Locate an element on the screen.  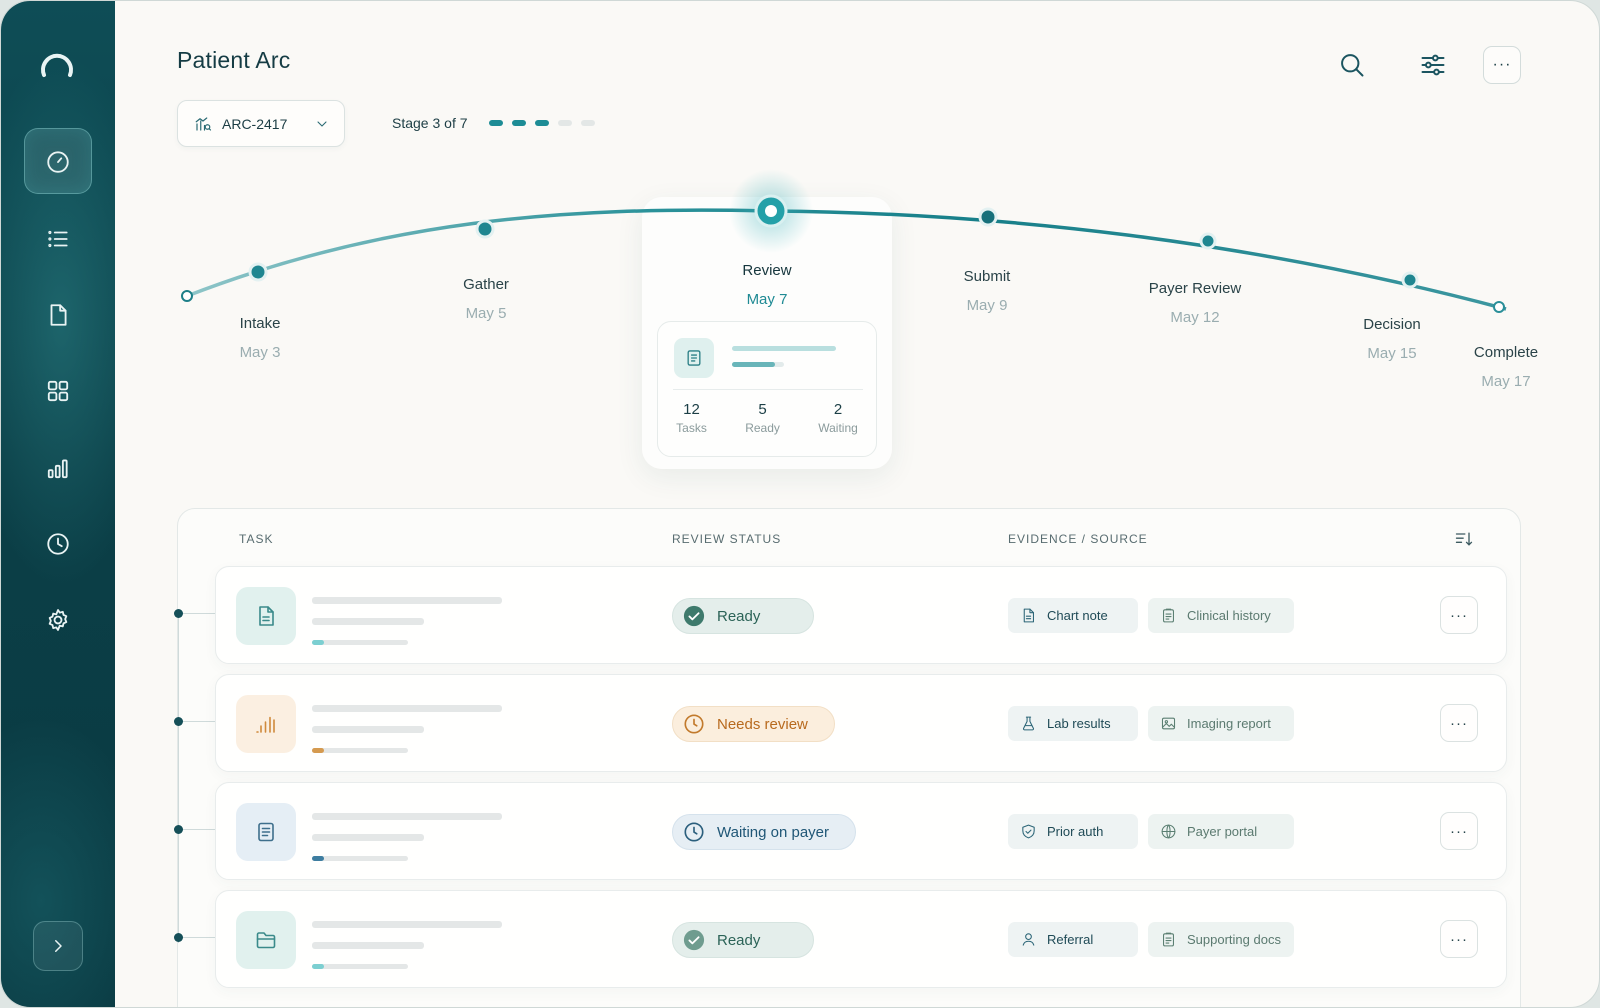
arc-end-node is located at coordinates (1499, 307).